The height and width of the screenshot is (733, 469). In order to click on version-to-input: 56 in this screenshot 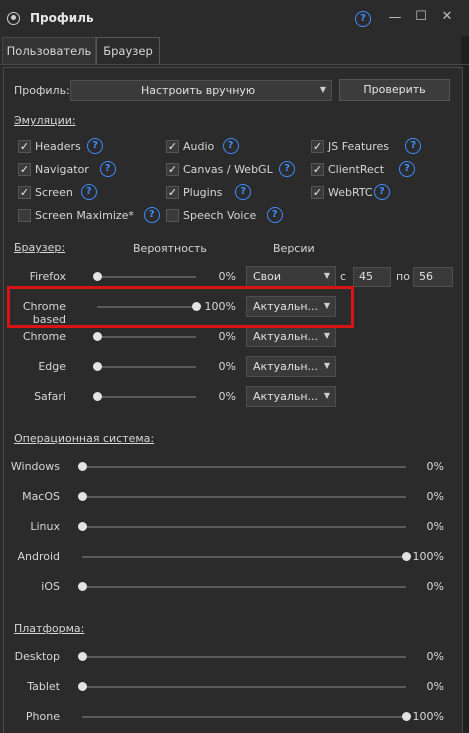, I will do `click(433, 277)`.